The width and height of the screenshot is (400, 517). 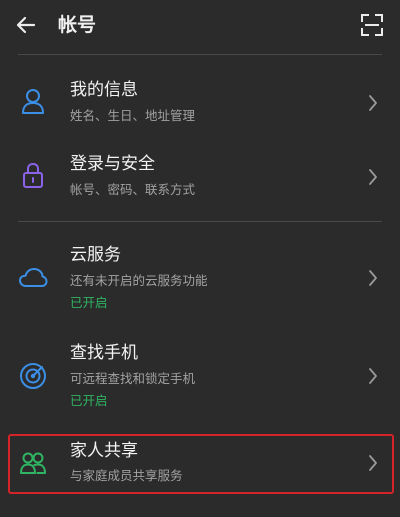 I want to click on person-icon, so click(x=33, y=101).